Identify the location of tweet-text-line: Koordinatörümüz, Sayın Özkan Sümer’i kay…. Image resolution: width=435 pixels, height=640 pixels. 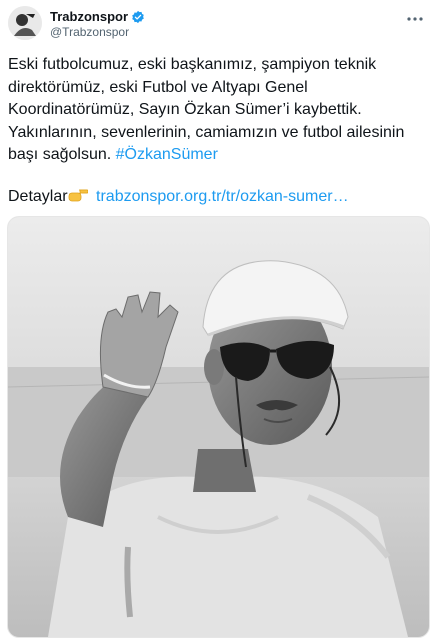
(185, 110).